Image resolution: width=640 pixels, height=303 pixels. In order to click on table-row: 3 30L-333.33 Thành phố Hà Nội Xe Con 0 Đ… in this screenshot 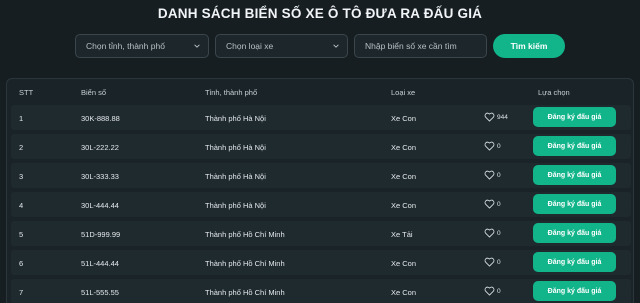, I will do `click(321, 175)`.